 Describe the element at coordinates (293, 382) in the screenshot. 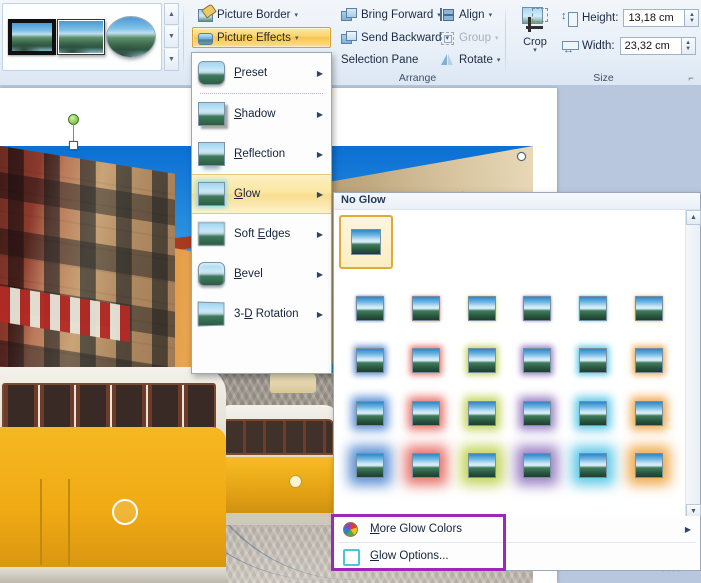

I see `parked-car` at that location.